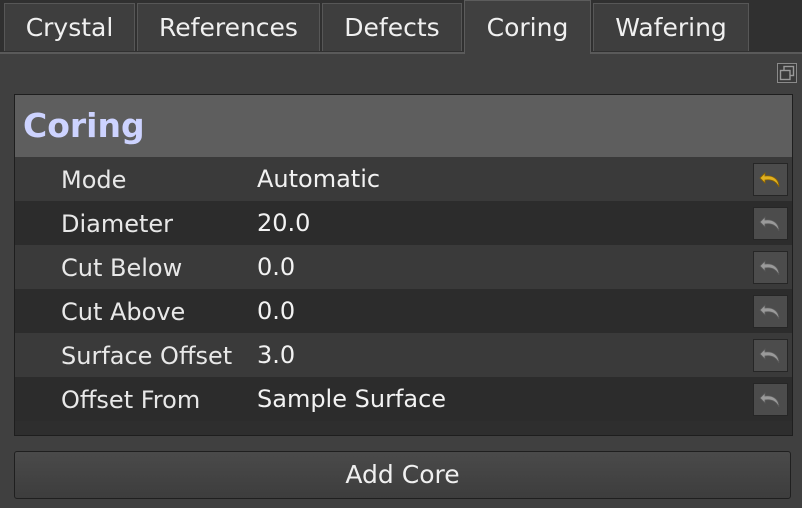  I want to click on reset-button-diameter, so click(770, 223).